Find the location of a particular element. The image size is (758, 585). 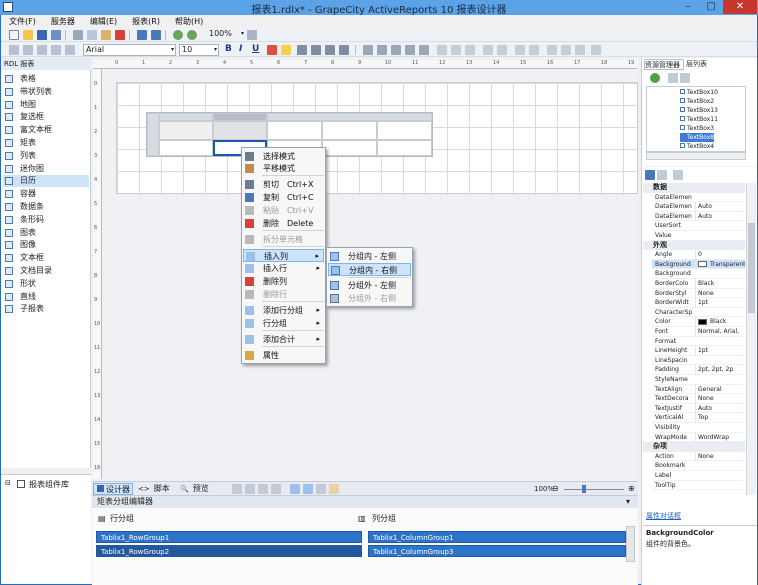

zoom-slider is located at coordinates (594, 489).